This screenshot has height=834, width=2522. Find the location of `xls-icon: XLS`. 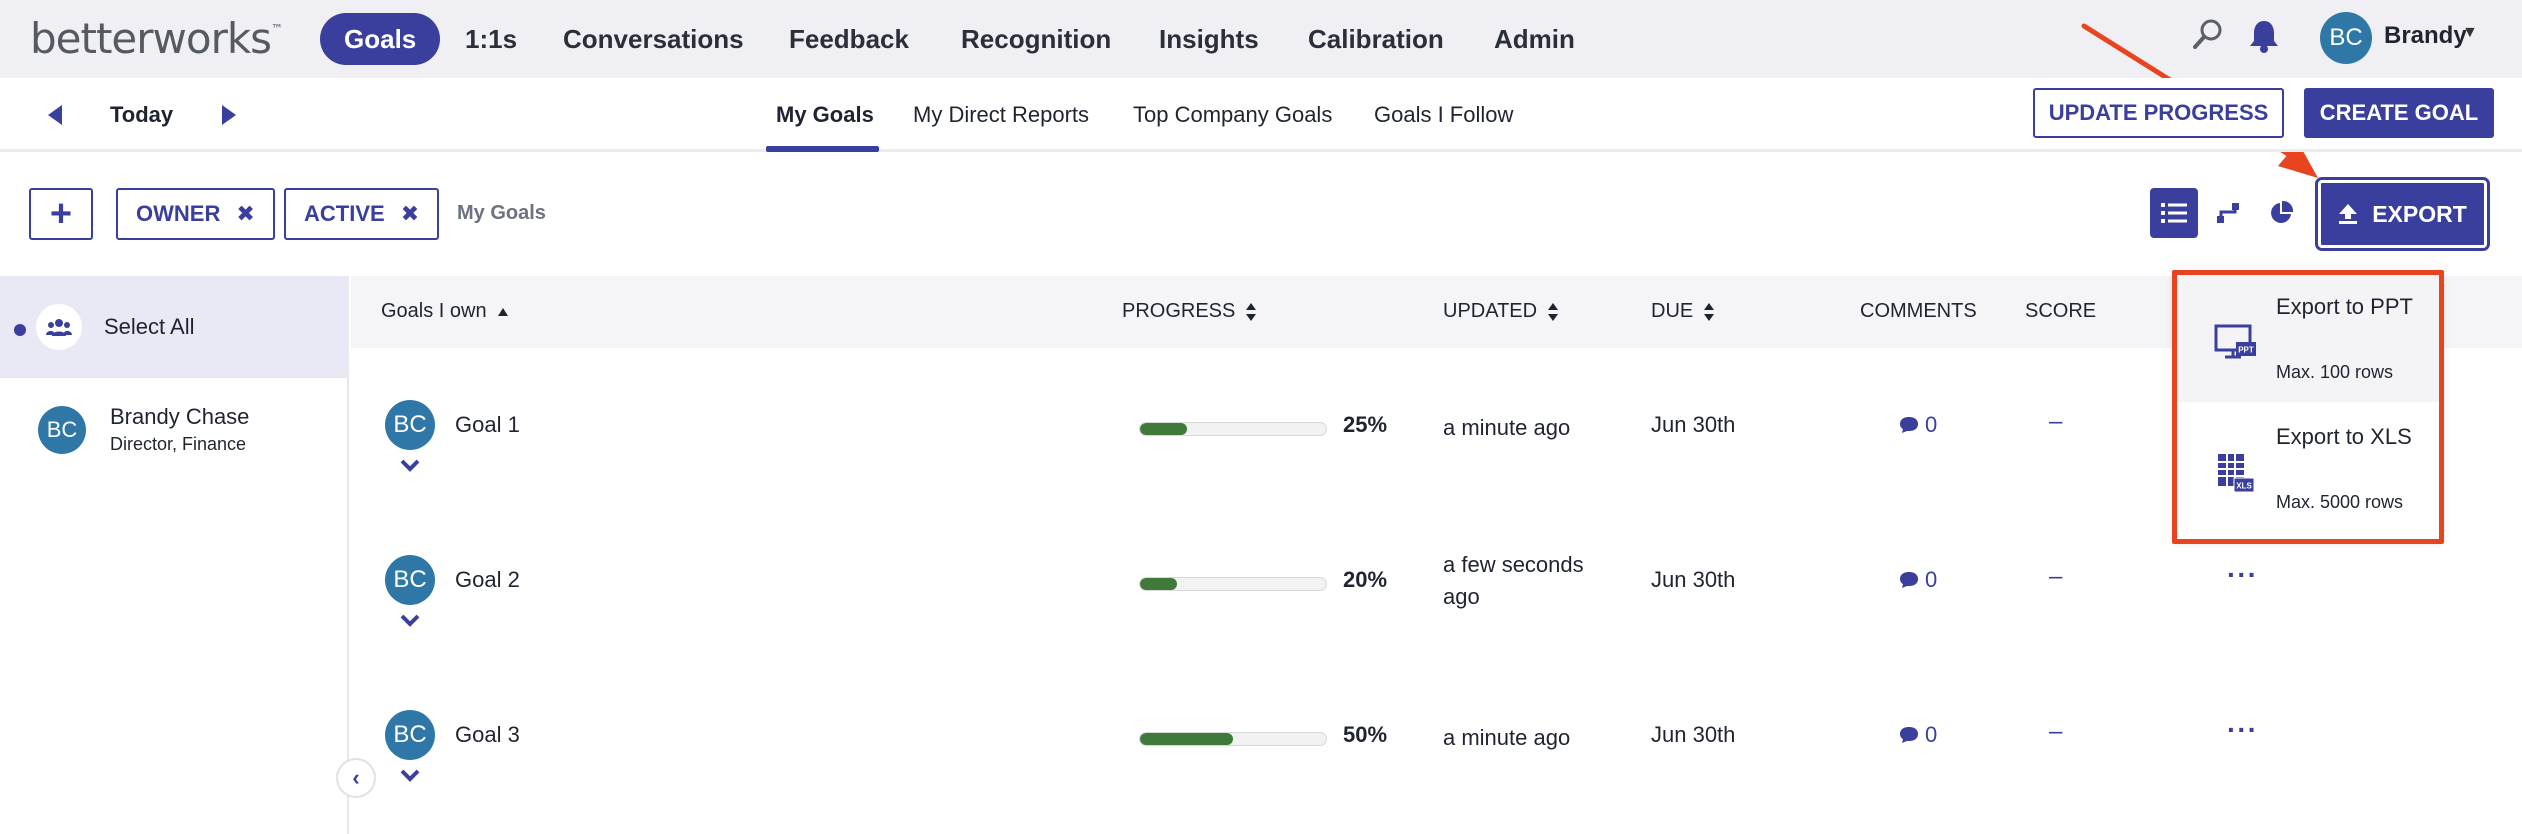

xls-icon: XLS is located at coordinates (2236, 473).